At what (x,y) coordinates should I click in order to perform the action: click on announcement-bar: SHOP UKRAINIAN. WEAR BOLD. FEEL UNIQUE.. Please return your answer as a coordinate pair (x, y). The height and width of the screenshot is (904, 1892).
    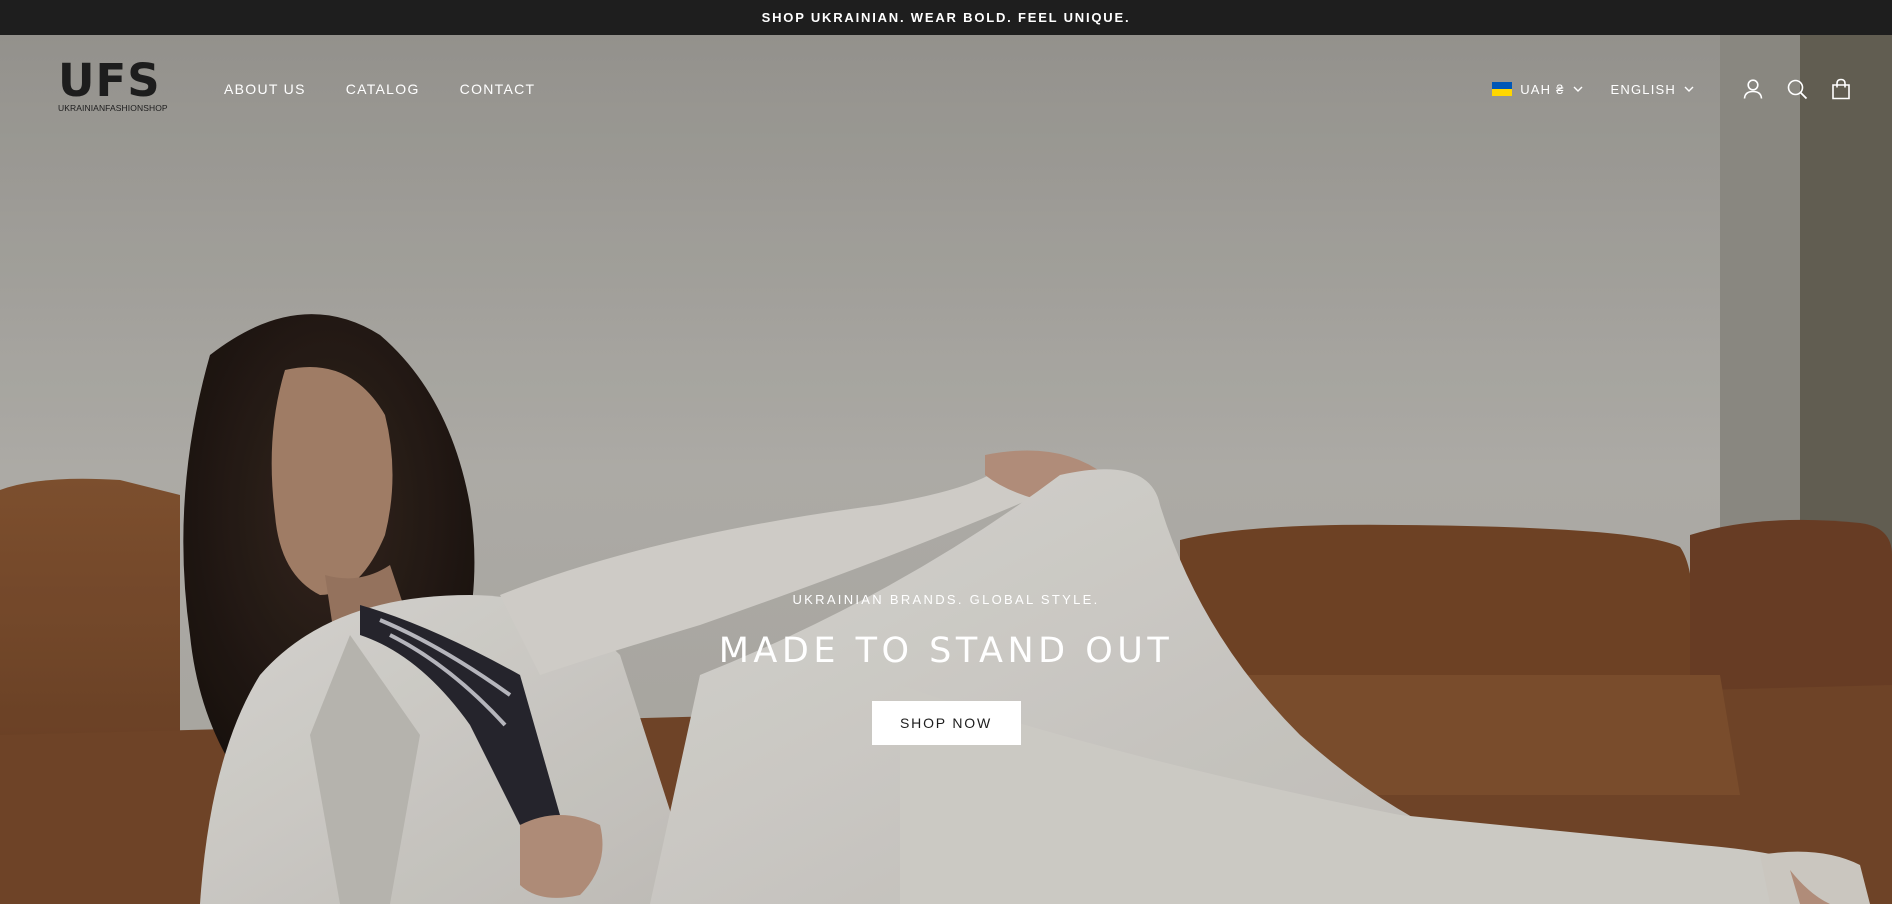
    Looking at the image, I should click on (946, 17).